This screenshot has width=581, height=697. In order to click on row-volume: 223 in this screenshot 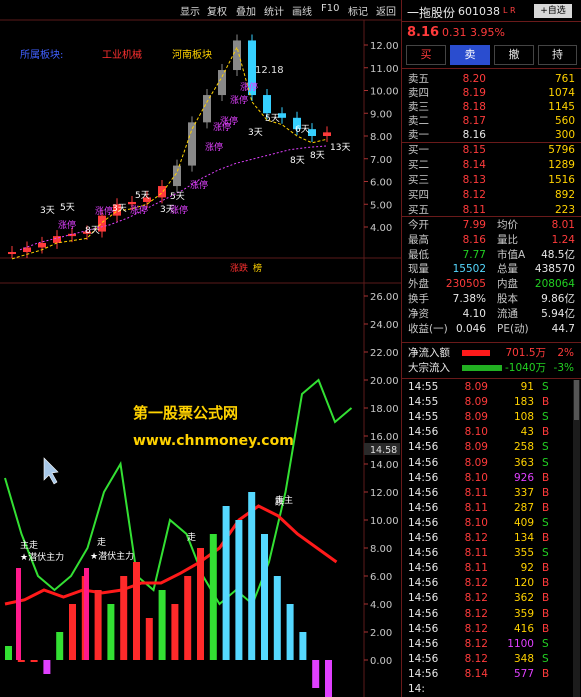, I will do `click(564, 210)`.